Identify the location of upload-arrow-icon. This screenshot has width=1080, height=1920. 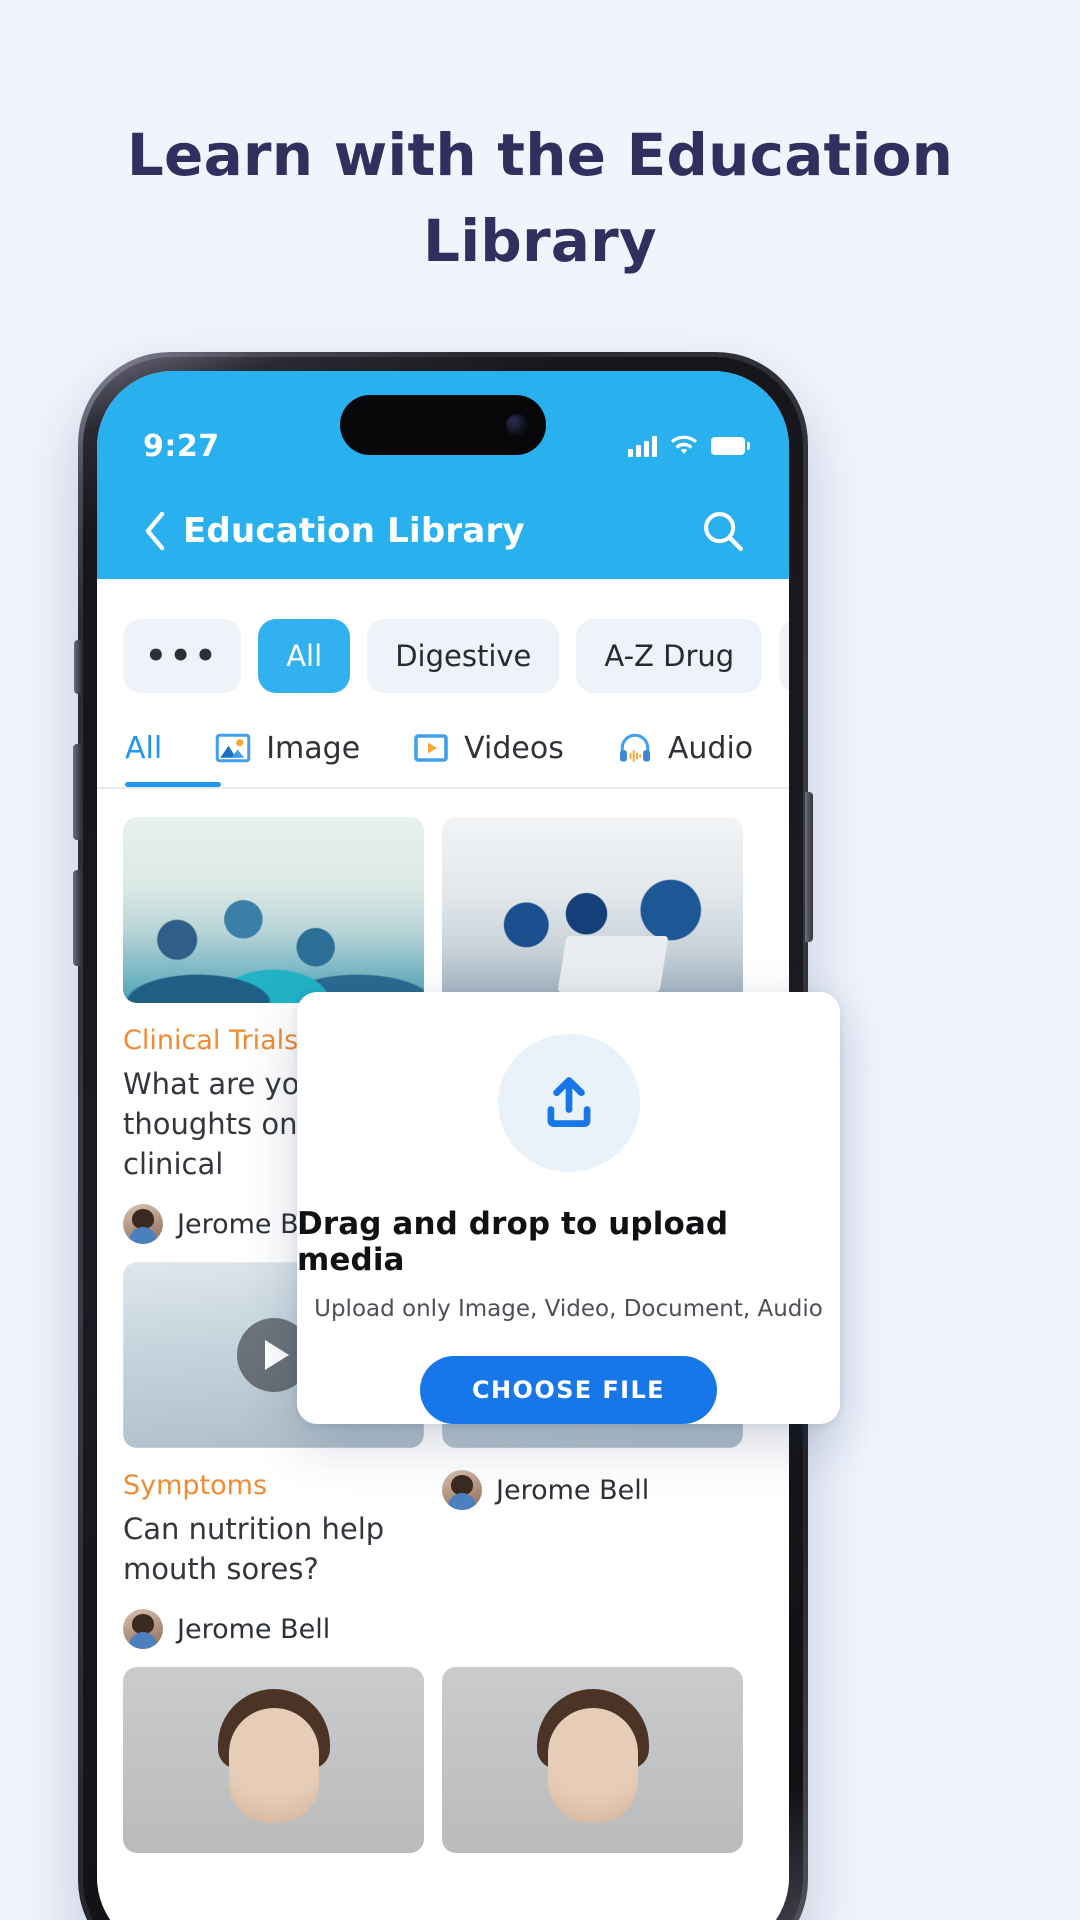
(568, 1102).